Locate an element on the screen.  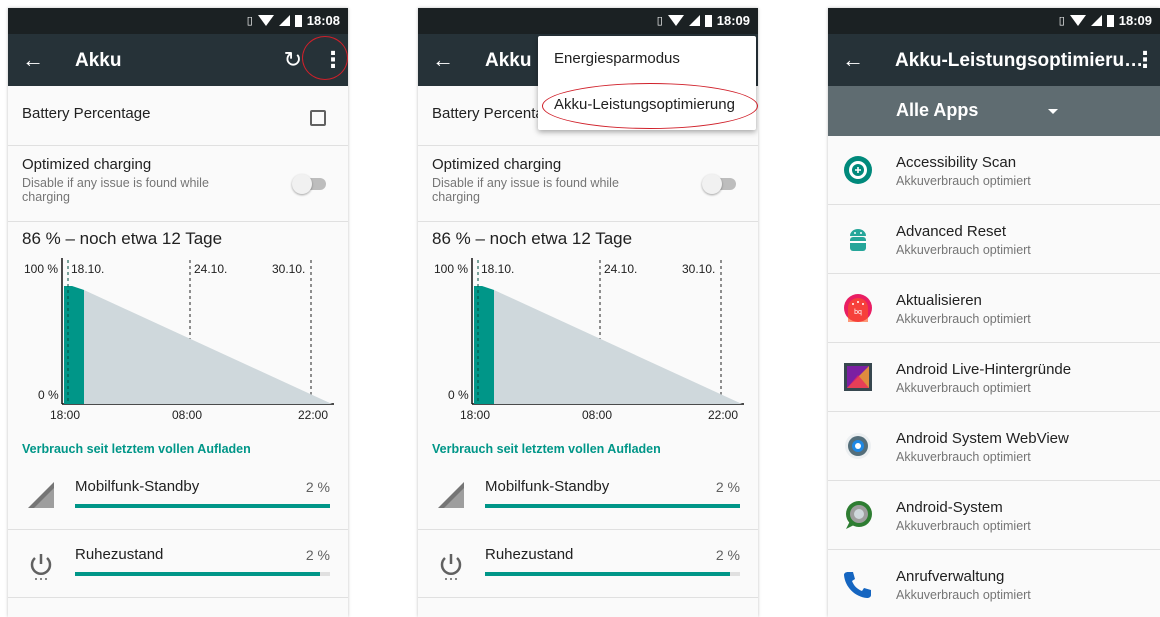
status-time: 18:08 is located at coordinates (323, 20).